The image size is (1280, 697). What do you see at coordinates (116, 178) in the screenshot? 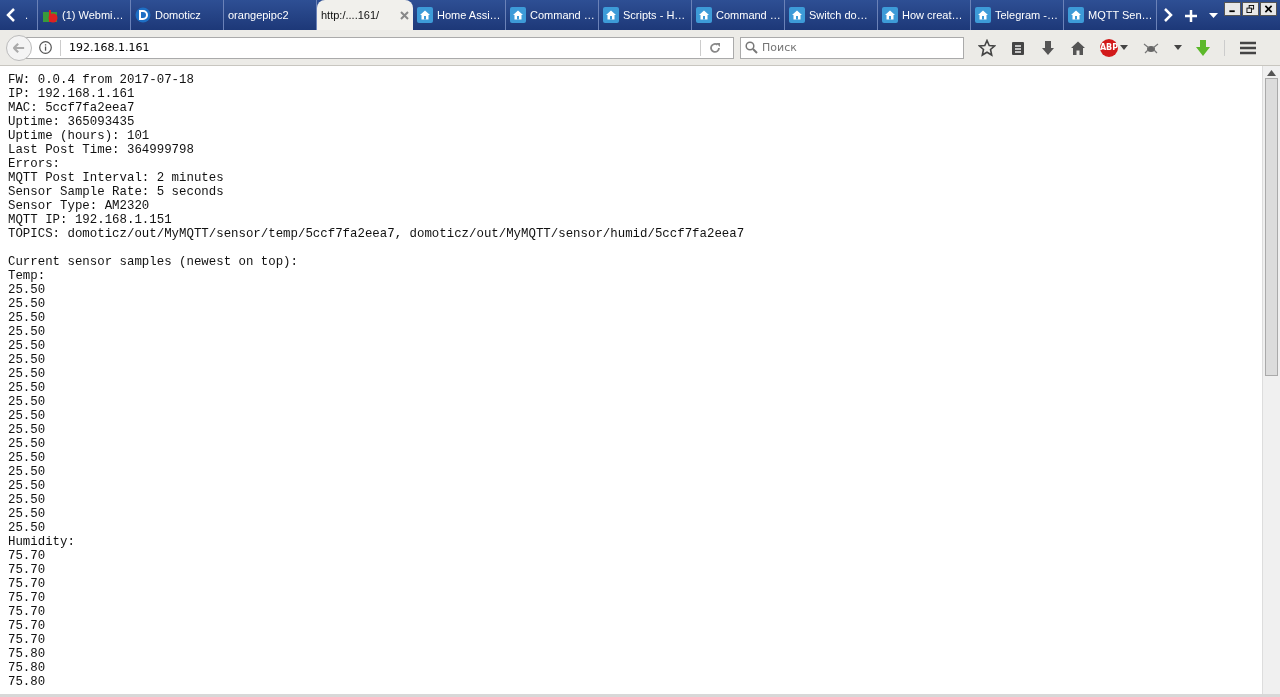
I see `text-line: MQTT Post Interval: 2 minutes` at bounding box center [116, 178].